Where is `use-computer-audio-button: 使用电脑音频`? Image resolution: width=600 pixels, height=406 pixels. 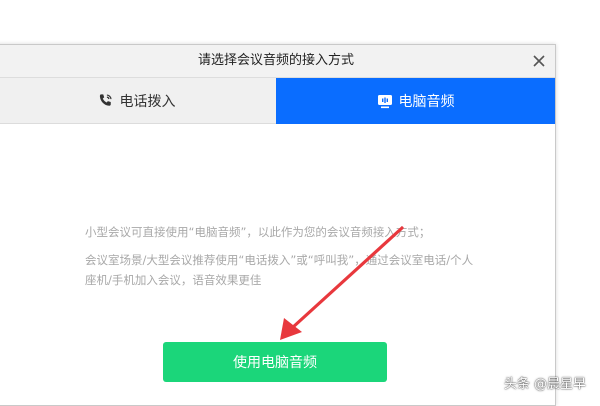
use-computer-audio-button: 使用电脑音频 is located at coordinates (275, 362).